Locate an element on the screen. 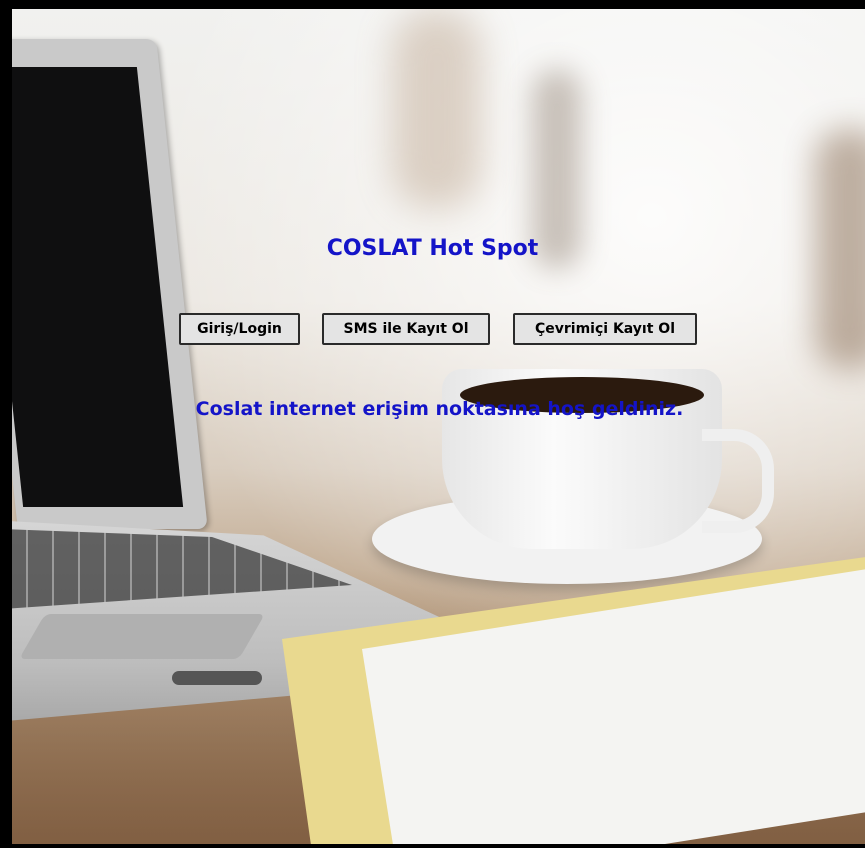 The image size is (865, 848). laptop-trackpad is located at coordinates (142, 636).